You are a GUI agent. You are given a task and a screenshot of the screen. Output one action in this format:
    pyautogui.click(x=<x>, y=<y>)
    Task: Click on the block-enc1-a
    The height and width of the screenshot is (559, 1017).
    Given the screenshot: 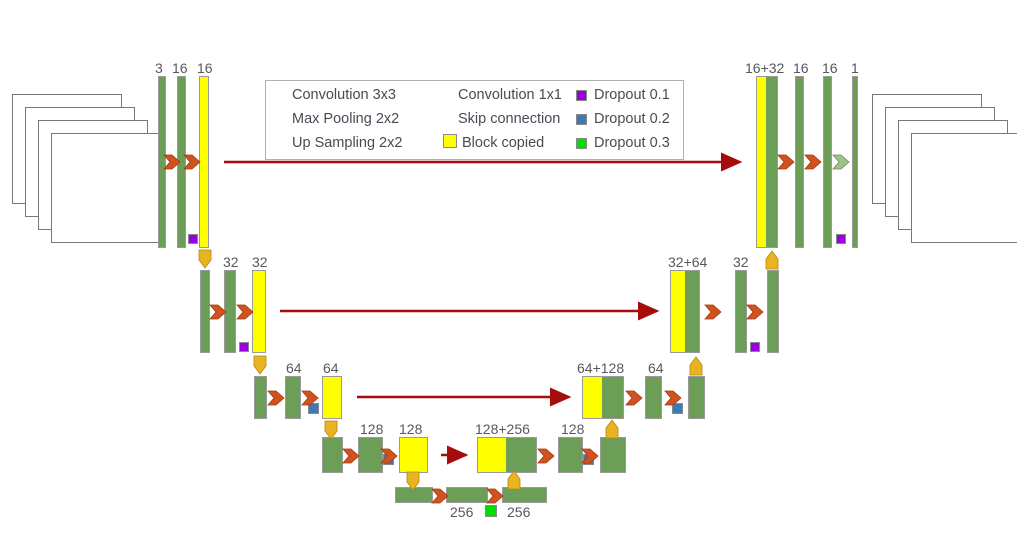 What is the action you would take?
    pyautogui.click(x=162, y=162)
    